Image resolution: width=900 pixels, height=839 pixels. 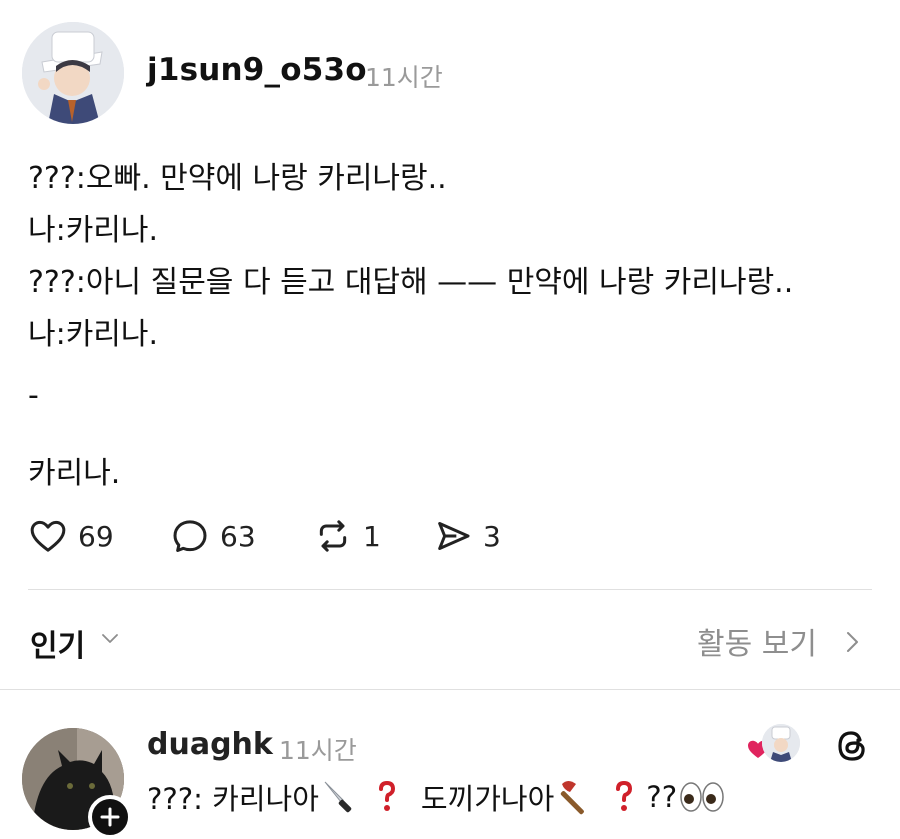 What do you see at coordinates (318, 750) in the screenshot?
I see `reply-timestamp: 11시간` at bounding box center [318, 750].